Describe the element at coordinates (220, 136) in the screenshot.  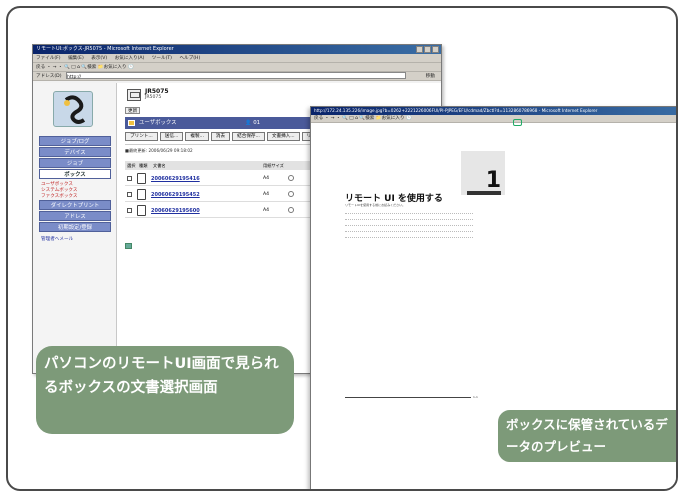
I see `delete-button: 消去` at that location.